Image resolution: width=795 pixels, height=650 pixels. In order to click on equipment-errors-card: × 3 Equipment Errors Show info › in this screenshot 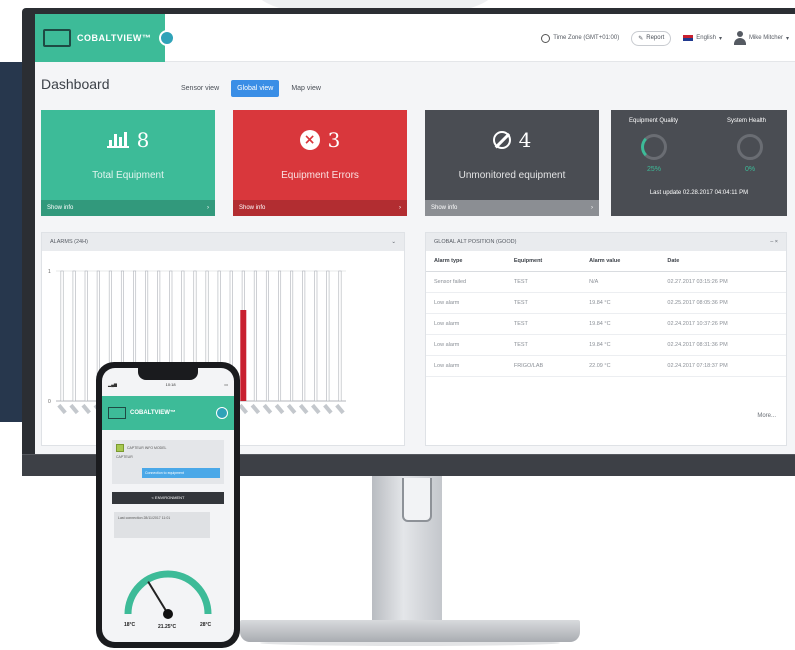, I will do `click(320, 163)`.